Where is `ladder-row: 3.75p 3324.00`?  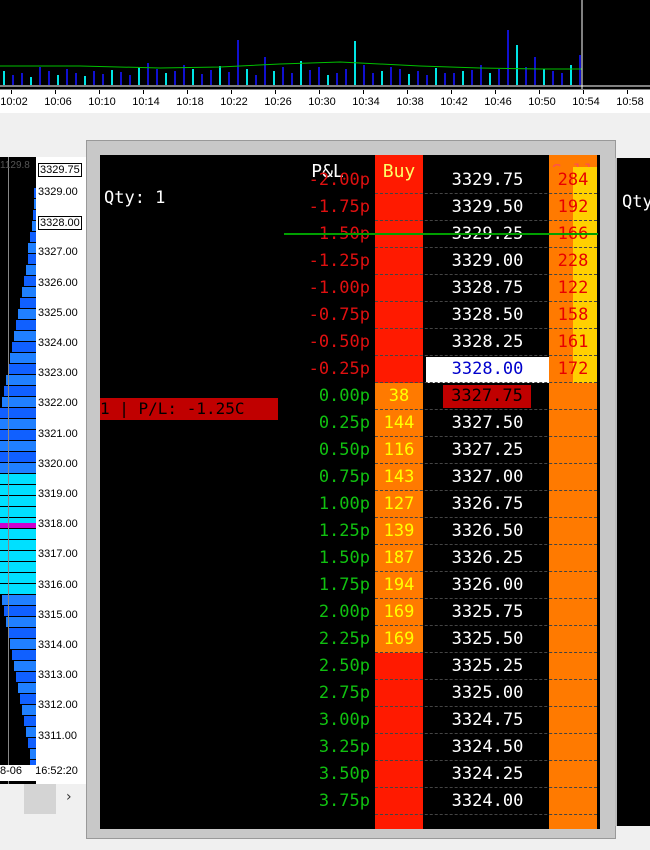 ladder-row: 3.75p 3324.00 is located at coordinates (350, 801).